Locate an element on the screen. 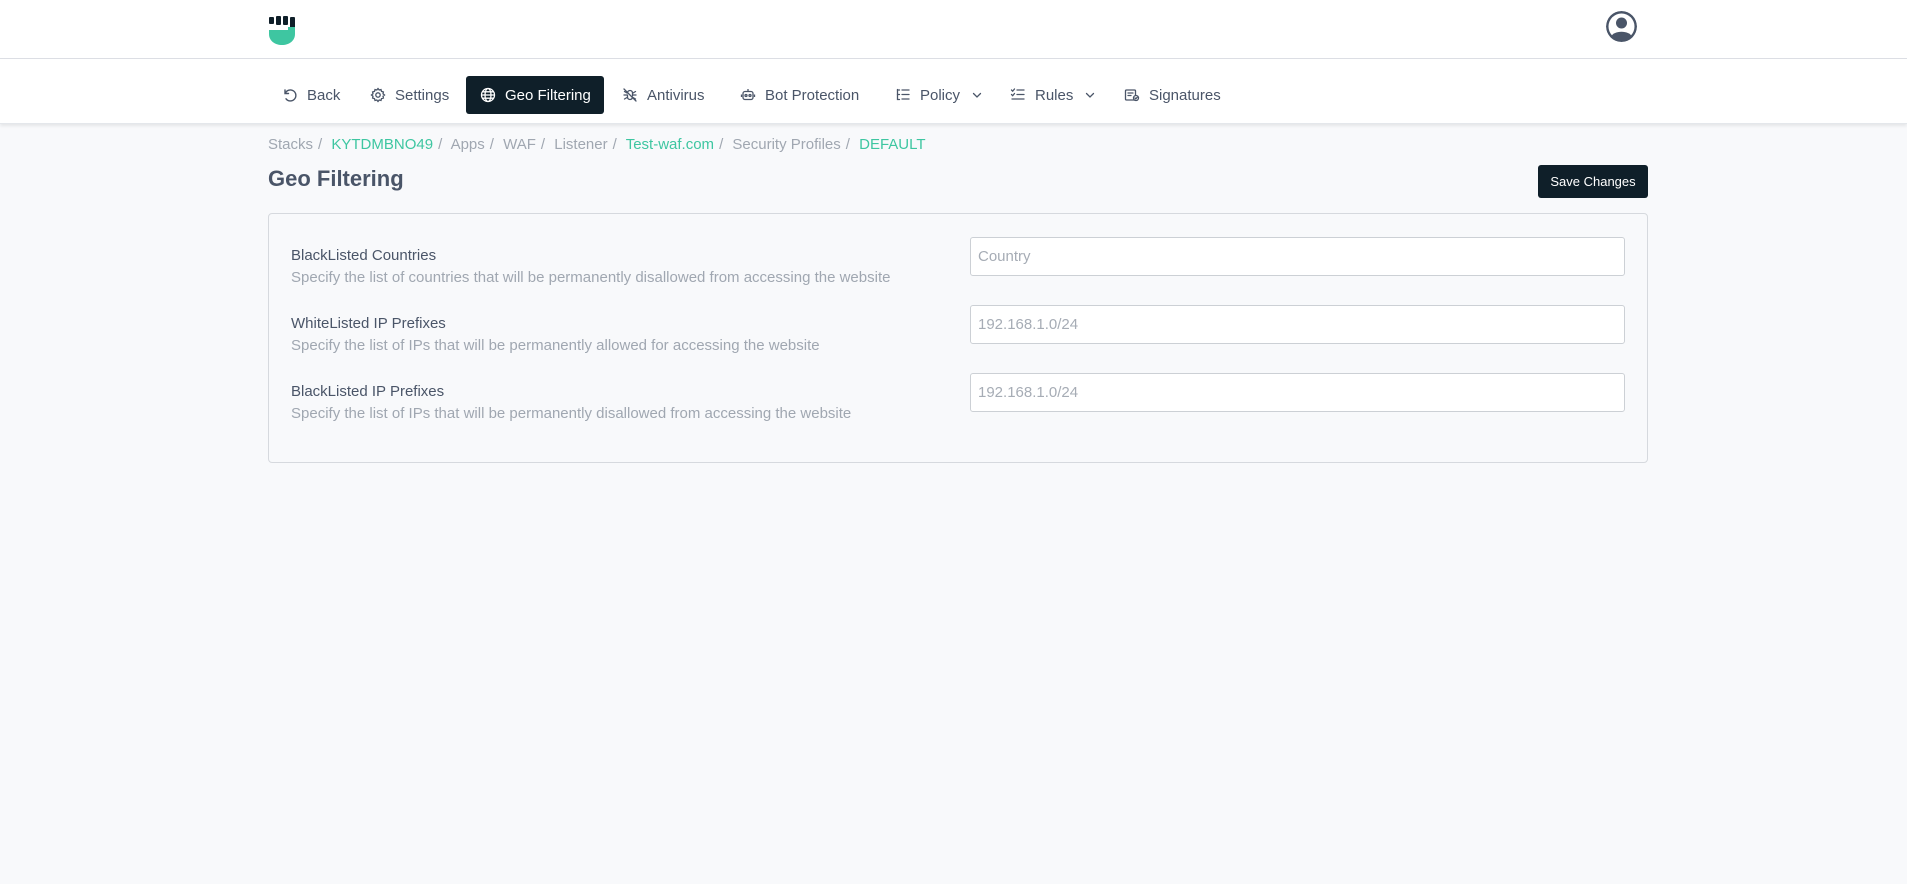 This screenshot has width=1907, height=884. gear-icon is located at coordinates (378, 95).